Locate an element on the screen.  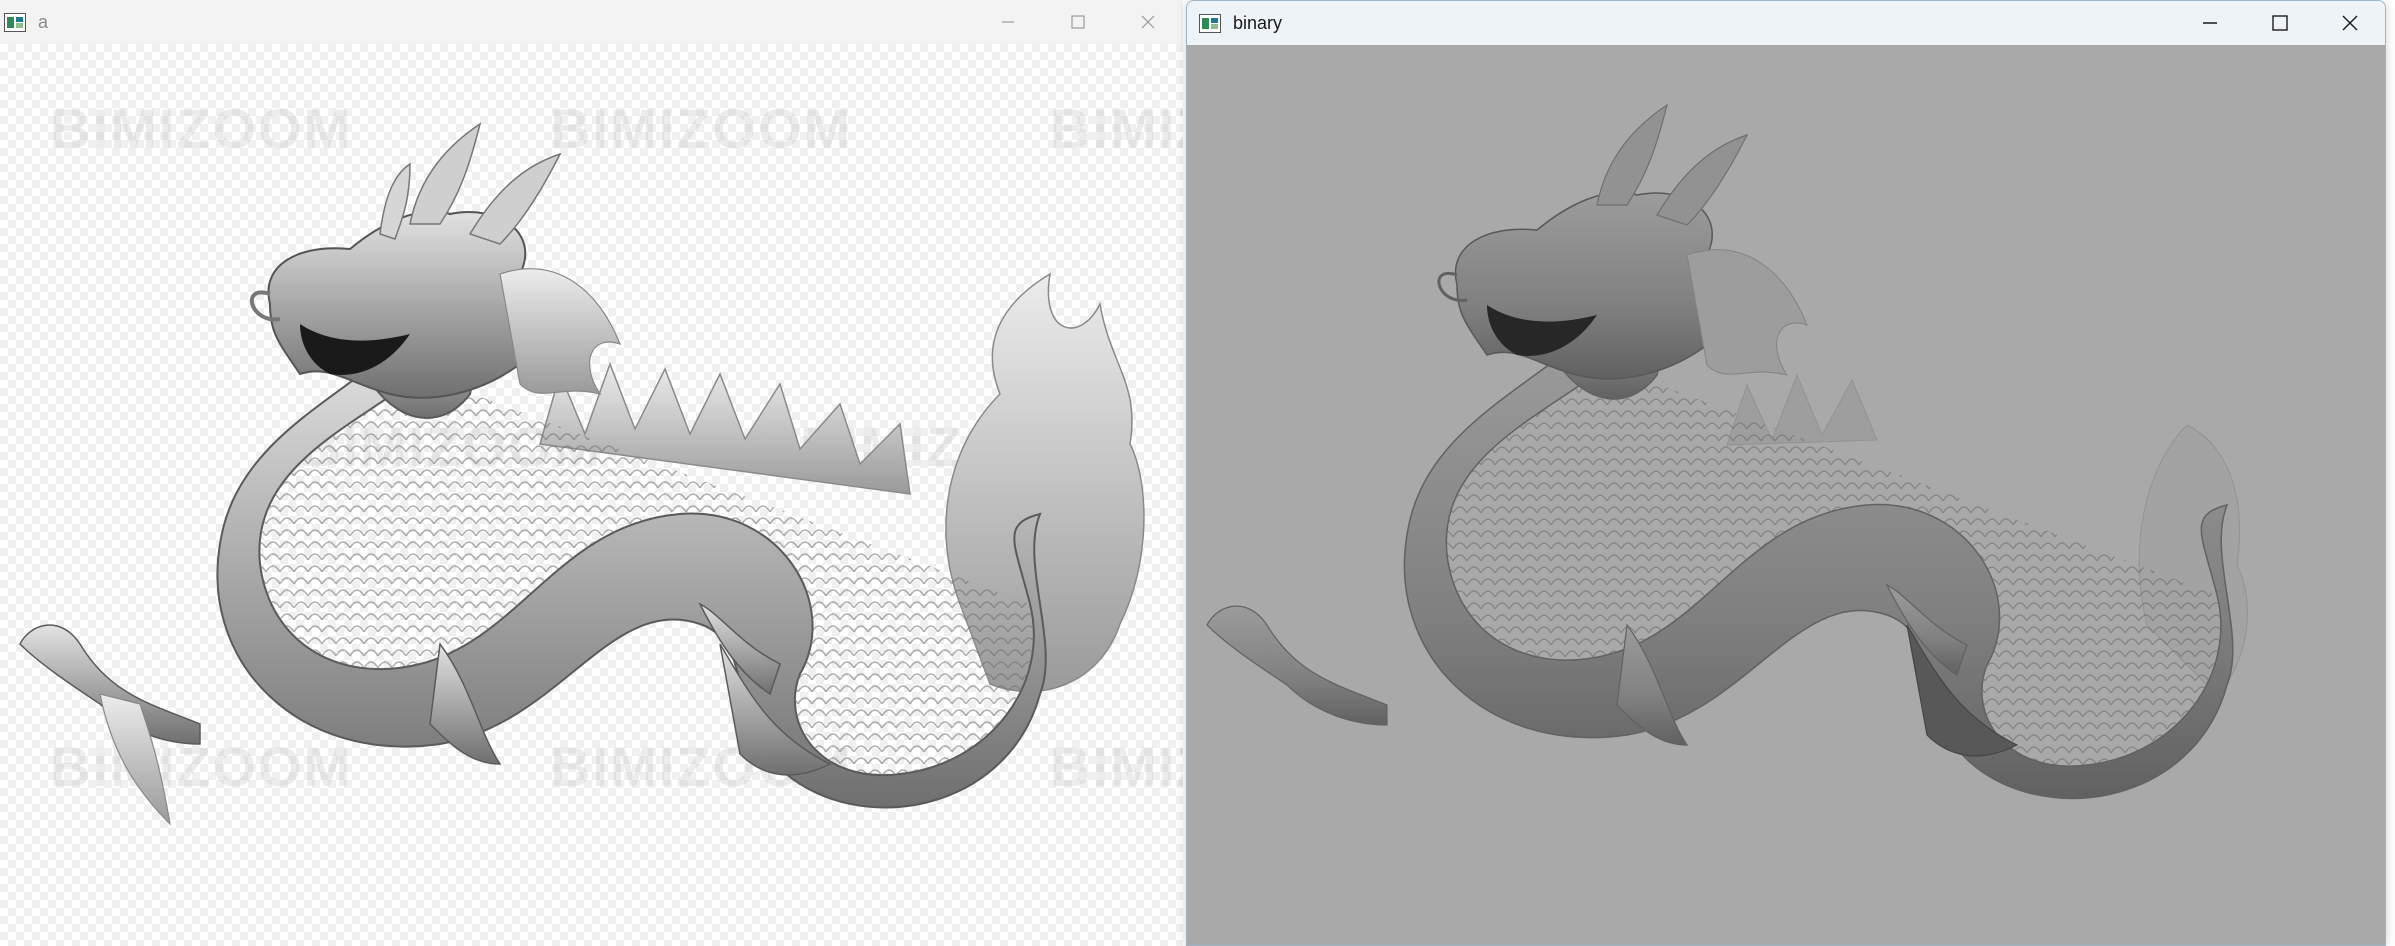
window-binary-minimize-button is located at coordinates (2210, 23).